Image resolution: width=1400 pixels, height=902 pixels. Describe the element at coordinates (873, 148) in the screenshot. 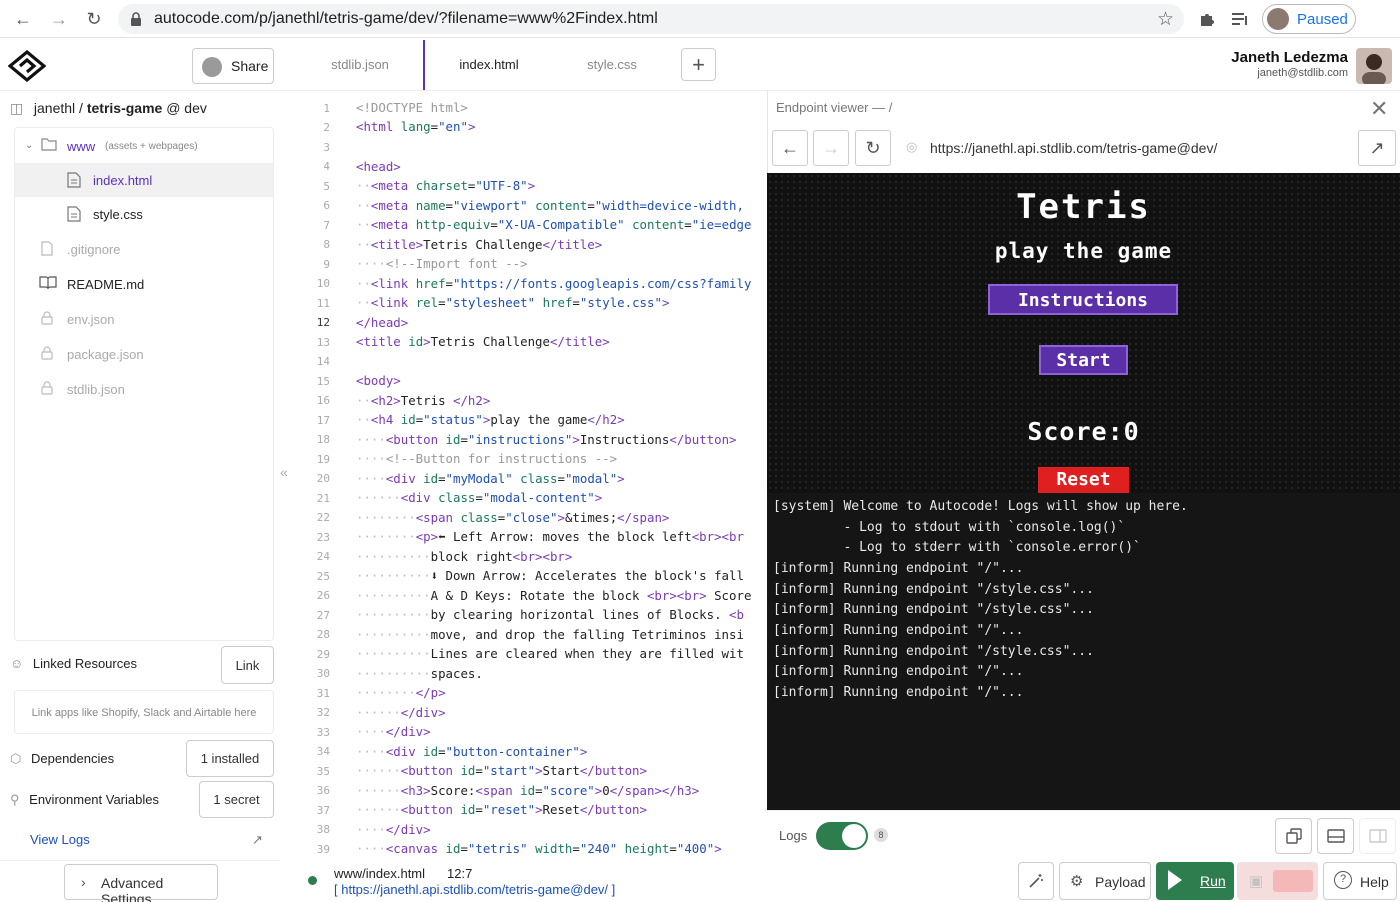

I see `viewer-reload-button: ↻` at that location.